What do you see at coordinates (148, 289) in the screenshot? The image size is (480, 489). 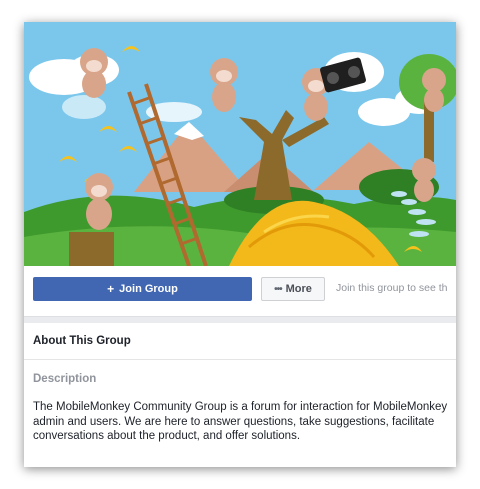 I see `join-group-label: Join Group` at bounding box center [148, 289].